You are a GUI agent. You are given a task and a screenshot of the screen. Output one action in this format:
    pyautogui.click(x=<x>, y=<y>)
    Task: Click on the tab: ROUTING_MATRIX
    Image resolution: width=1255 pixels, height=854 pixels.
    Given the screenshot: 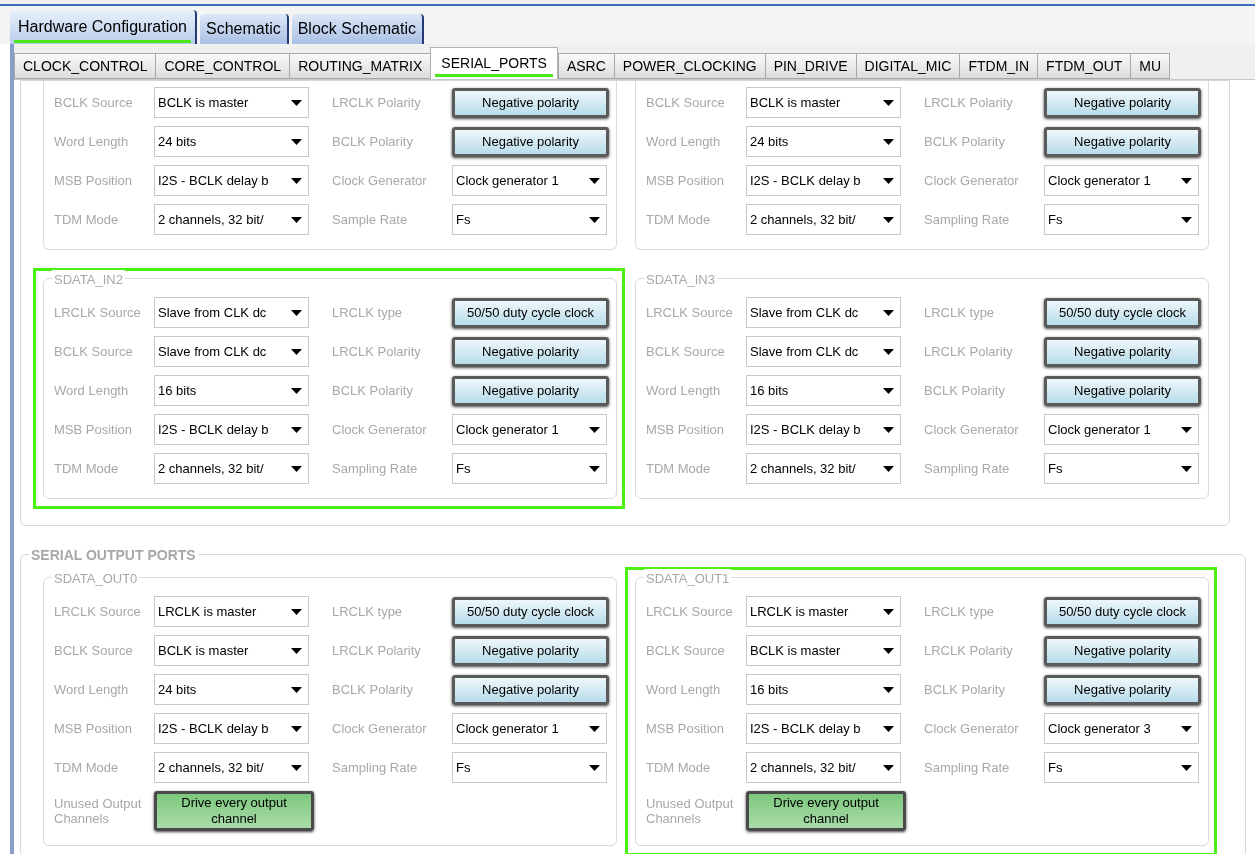 What is the action you would take?
    pyautogui.click(x=360, y=66)
    